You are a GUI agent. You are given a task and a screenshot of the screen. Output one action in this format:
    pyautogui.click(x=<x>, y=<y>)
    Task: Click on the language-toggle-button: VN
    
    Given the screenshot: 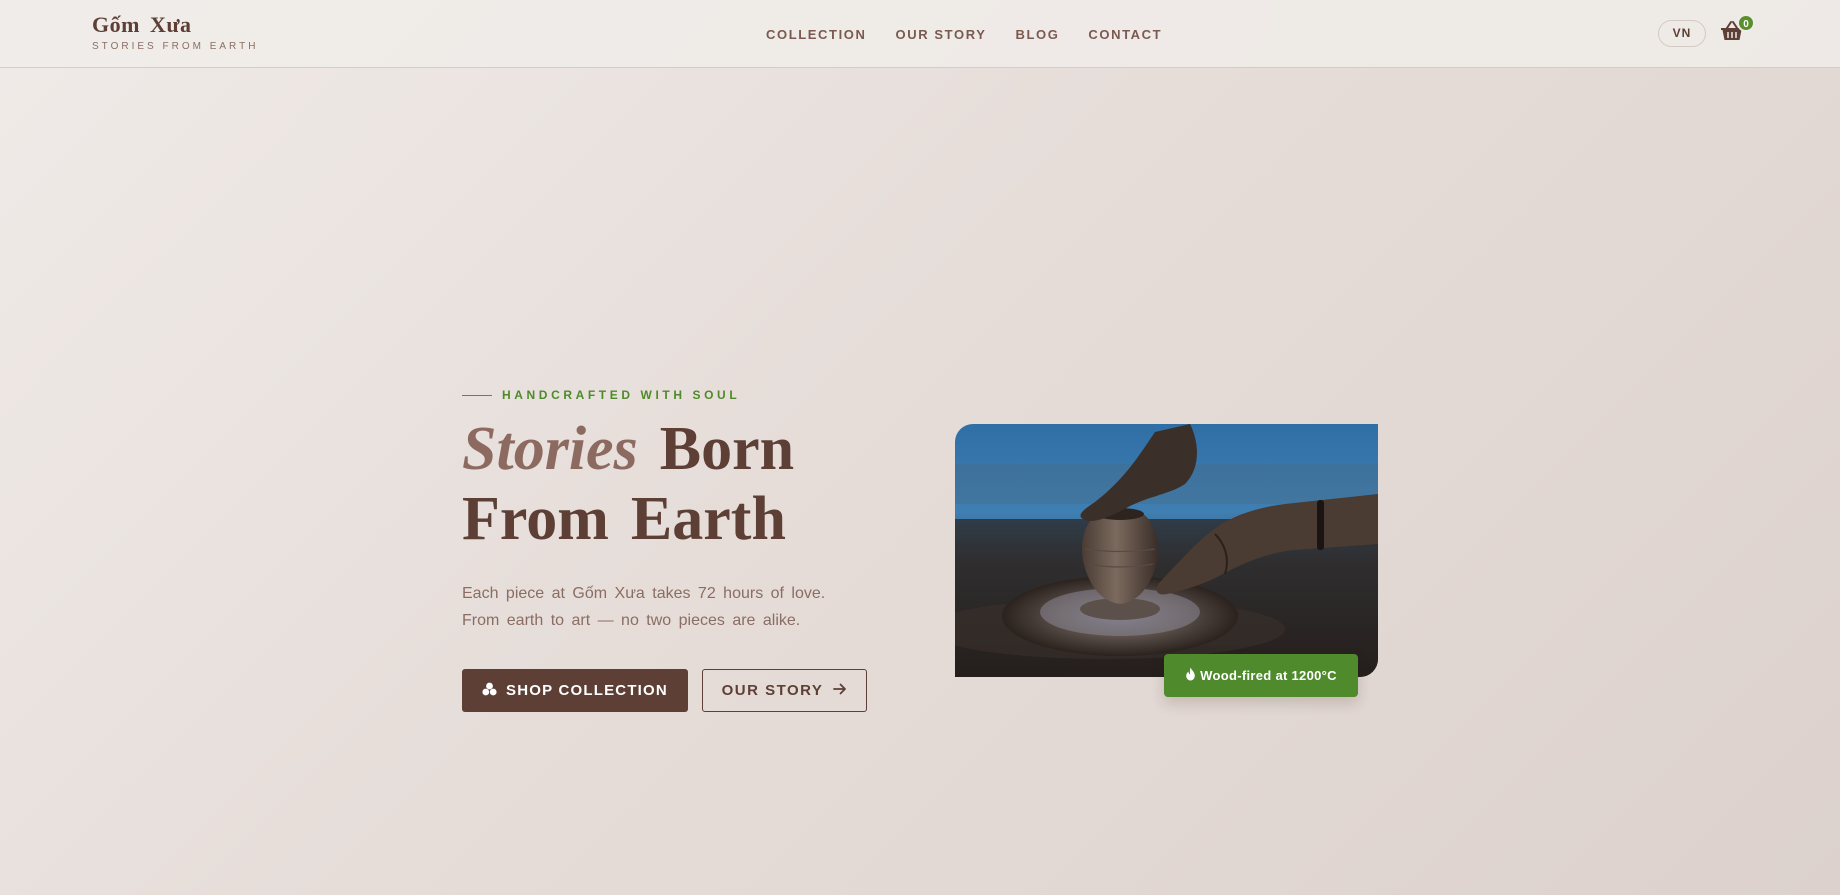 What is the action you would take?
    pyautogui.click(x=1682, y=33)
    